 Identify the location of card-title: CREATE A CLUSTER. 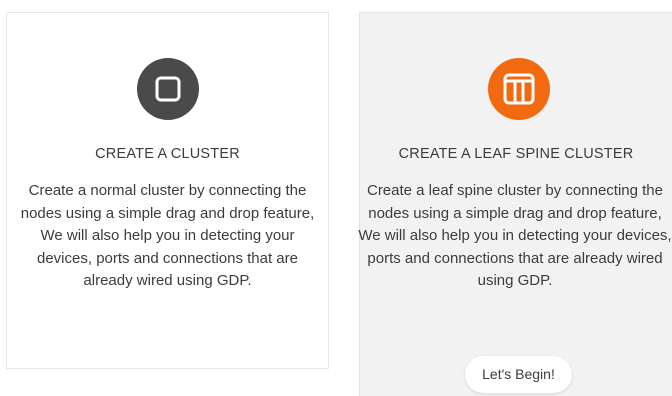
(167, 154).